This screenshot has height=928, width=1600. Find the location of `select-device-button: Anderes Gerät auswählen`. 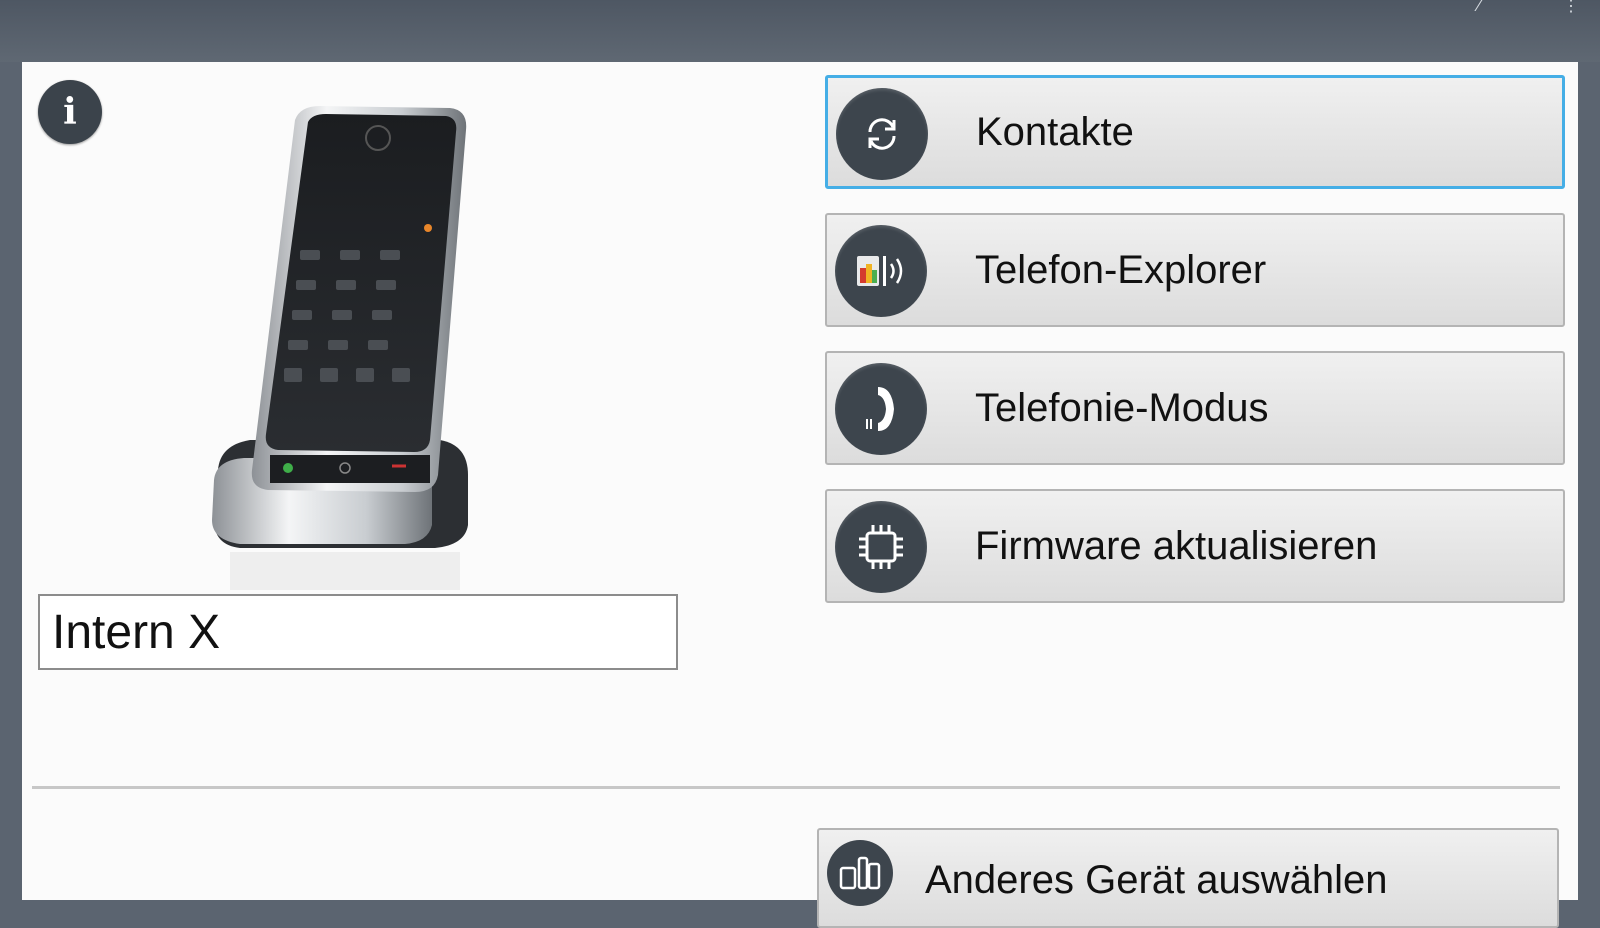

select-device-button: Anderes Gerät auswählen is located at coordinates (1188, 878).